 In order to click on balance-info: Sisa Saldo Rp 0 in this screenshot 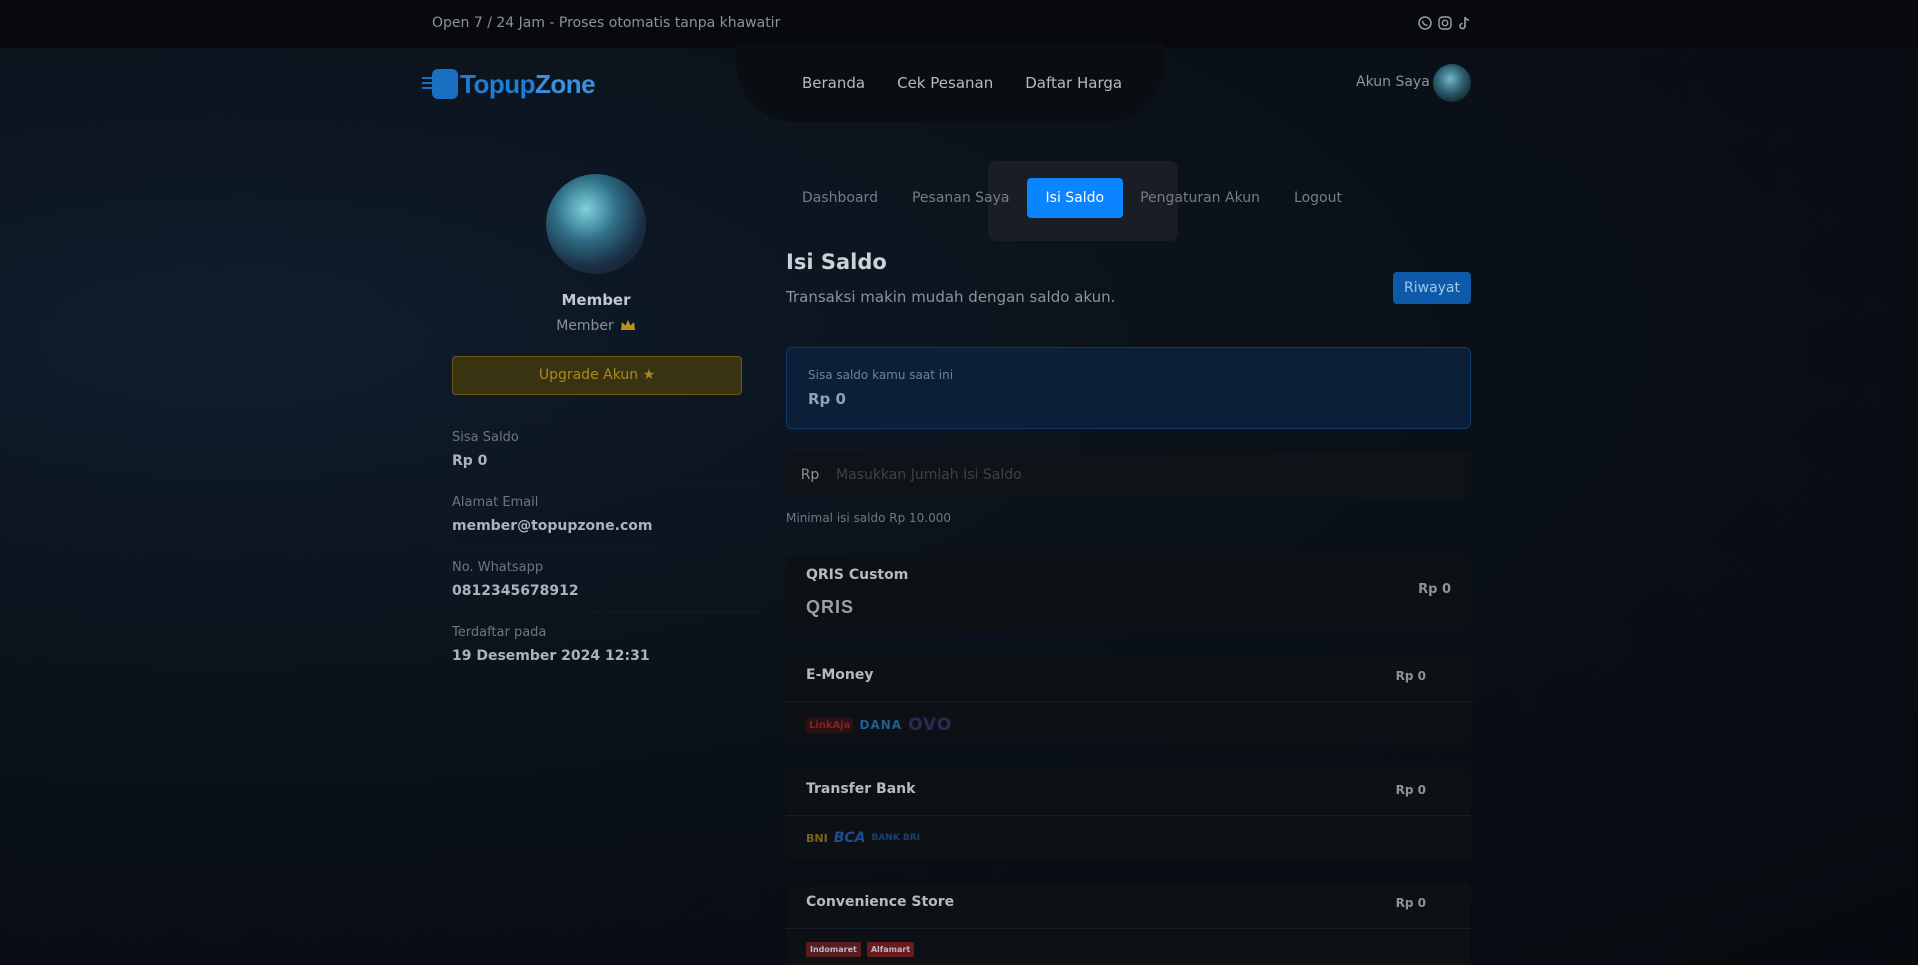, I will do `click(596, 449)`.